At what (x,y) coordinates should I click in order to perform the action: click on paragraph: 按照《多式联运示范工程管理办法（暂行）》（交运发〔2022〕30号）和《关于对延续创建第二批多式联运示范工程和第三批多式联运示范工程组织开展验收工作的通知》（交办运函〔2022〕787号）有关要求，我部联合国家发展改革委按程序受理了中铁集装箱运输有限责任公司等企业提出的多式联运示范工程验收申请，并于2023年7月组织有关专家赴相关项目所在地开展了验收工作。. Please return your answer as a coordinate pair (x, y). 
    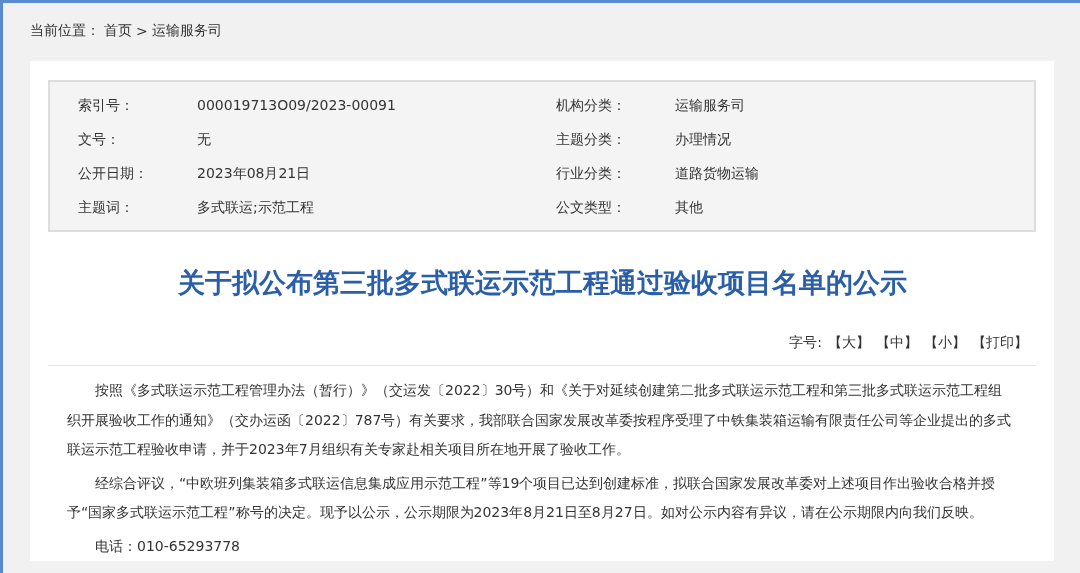
    Looking at the image, I should click on (540, 420).